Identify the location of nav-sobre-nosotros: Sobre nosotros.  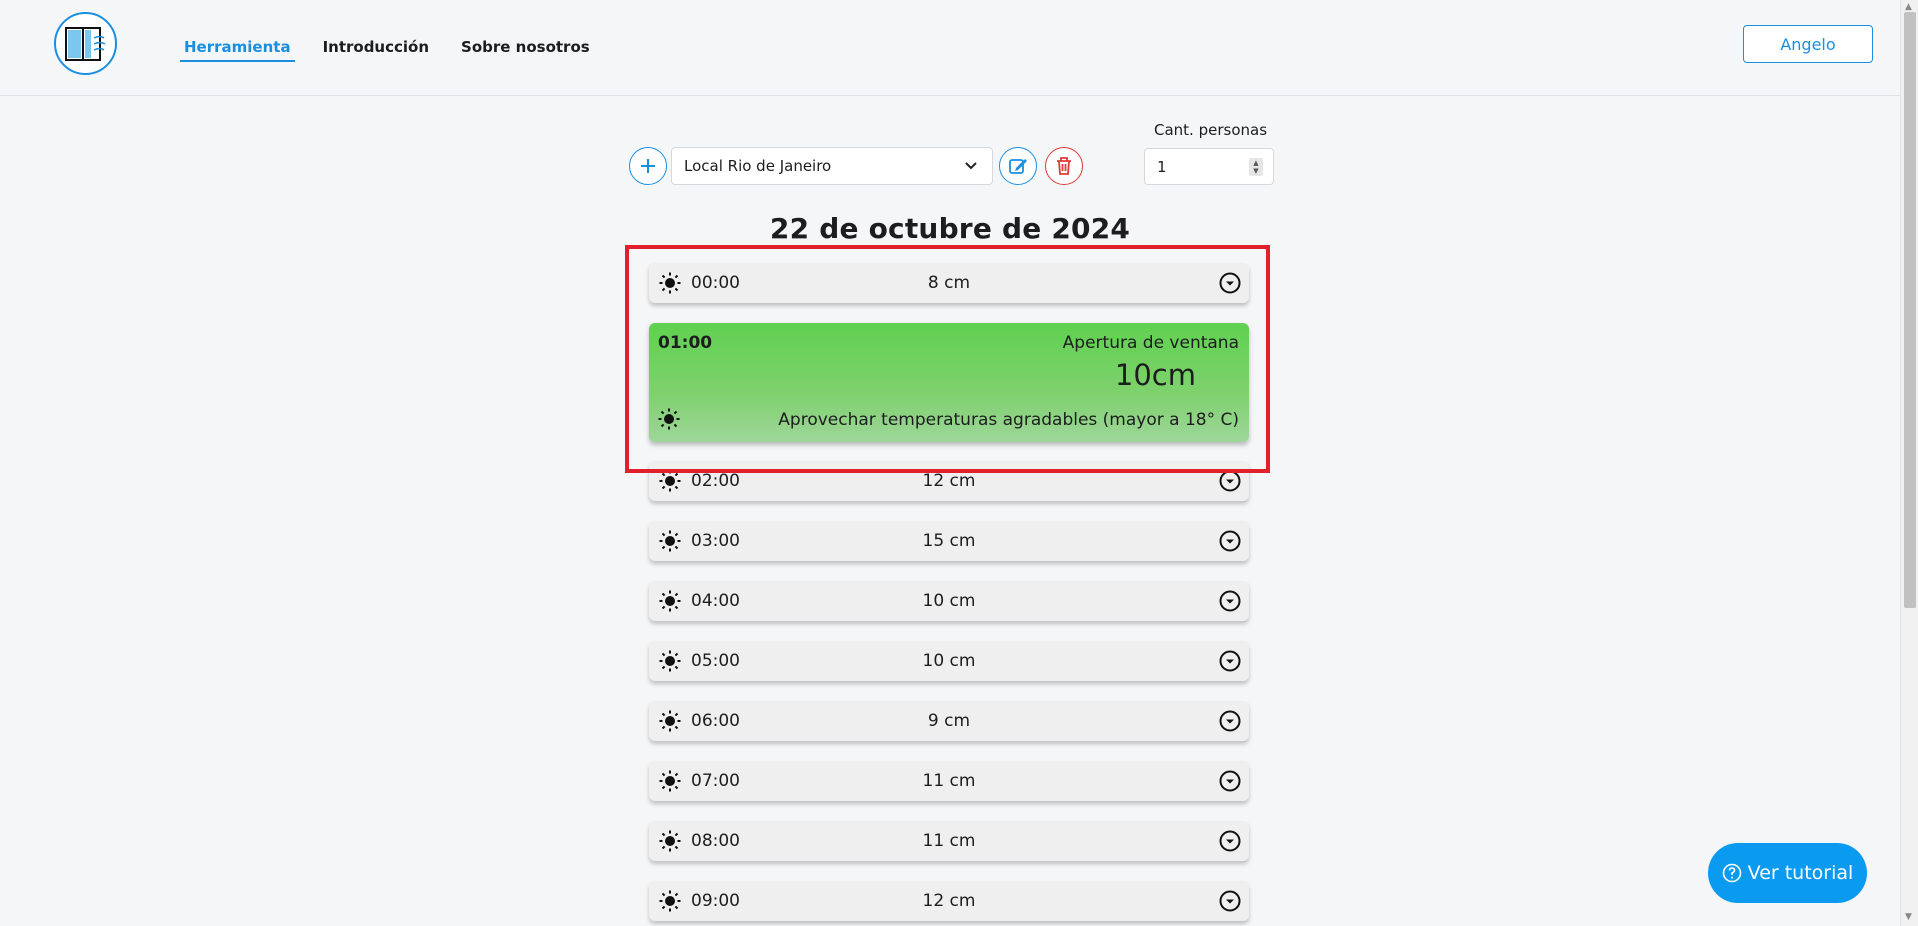
(525, 49).